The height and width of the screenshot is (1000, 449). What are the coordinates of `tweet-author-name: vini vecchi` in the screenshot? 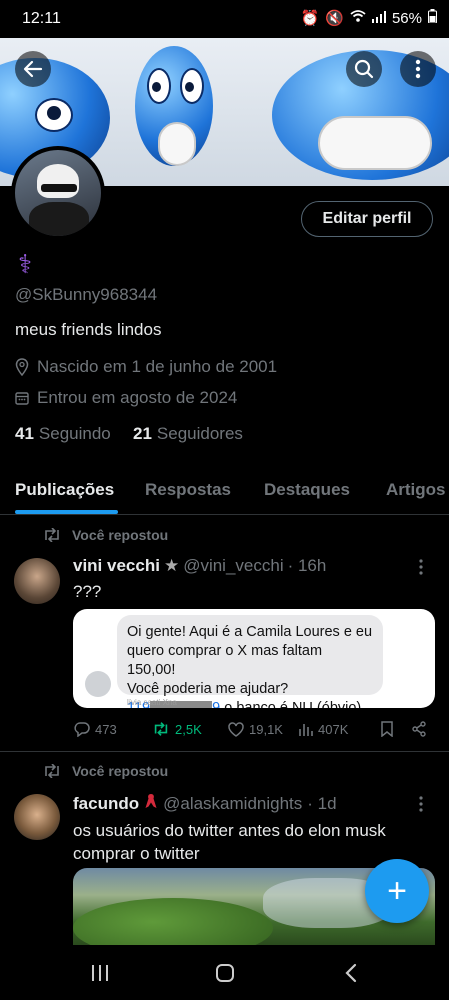 It's located at (116, 566).